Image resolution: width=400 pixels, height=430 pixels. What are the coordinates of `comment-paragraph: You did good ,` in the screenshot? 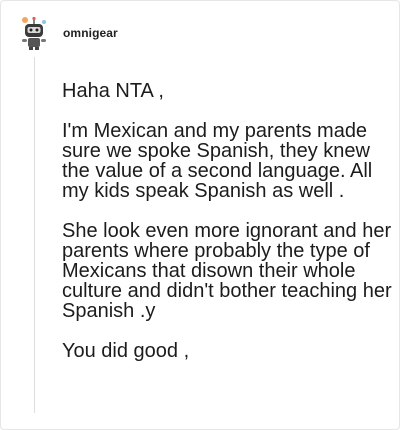 It's located at (126, 351).